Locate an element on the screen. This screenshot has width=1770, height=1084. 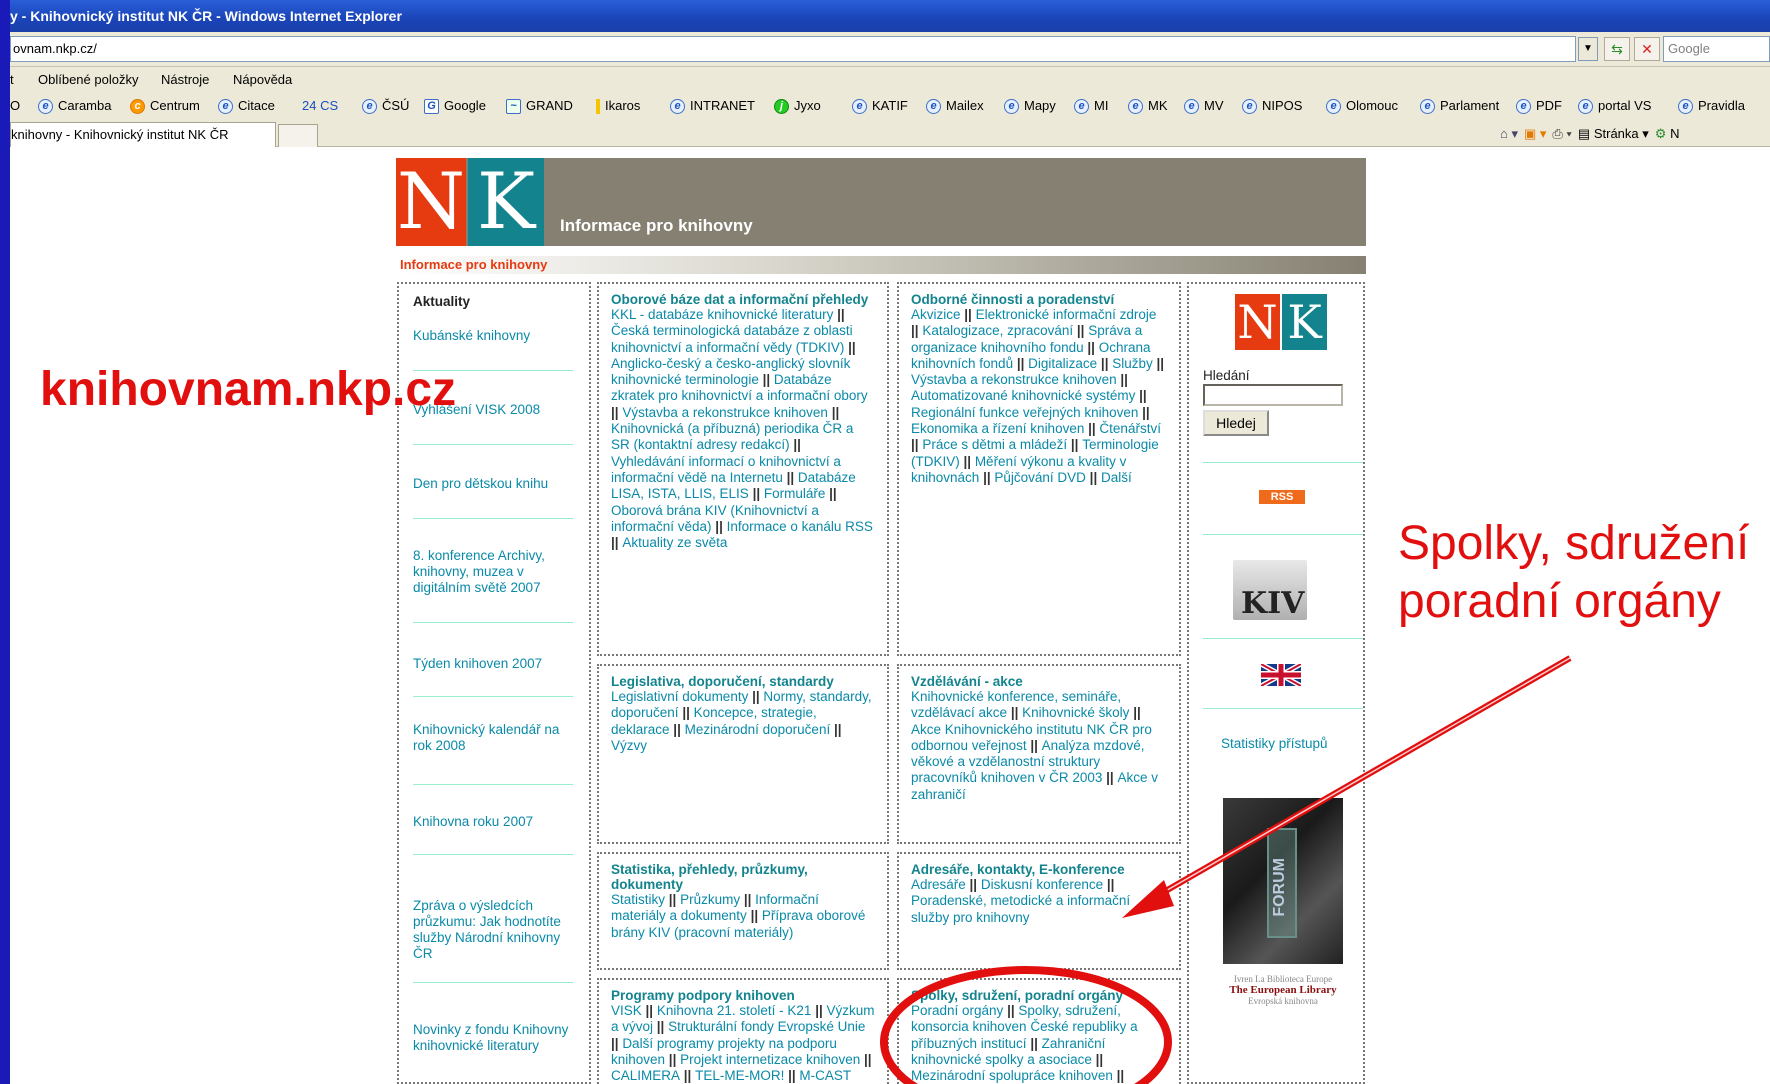
favorite-link: e Caramba is located at coordinates (74, 106).